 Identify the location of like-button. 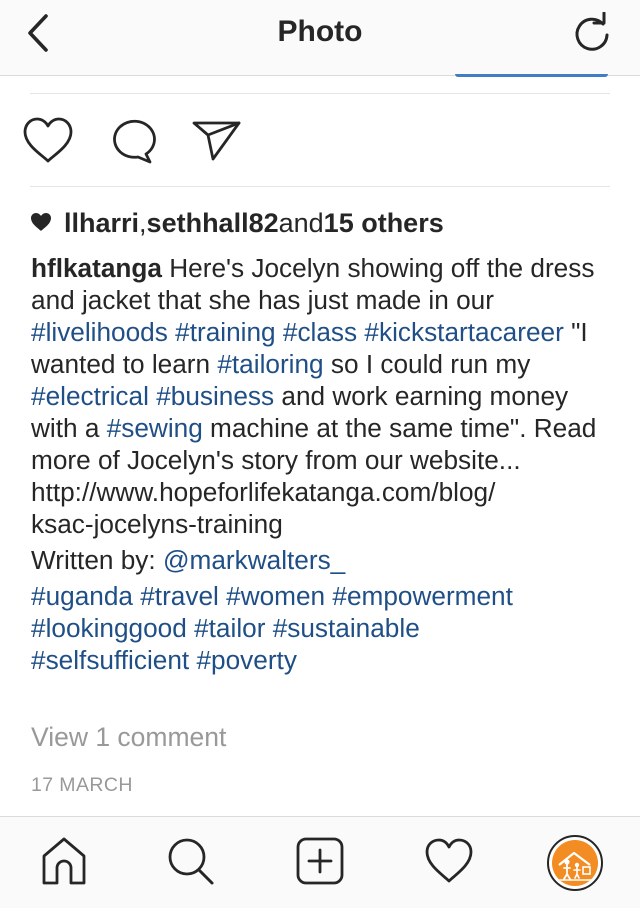
(48, 141).